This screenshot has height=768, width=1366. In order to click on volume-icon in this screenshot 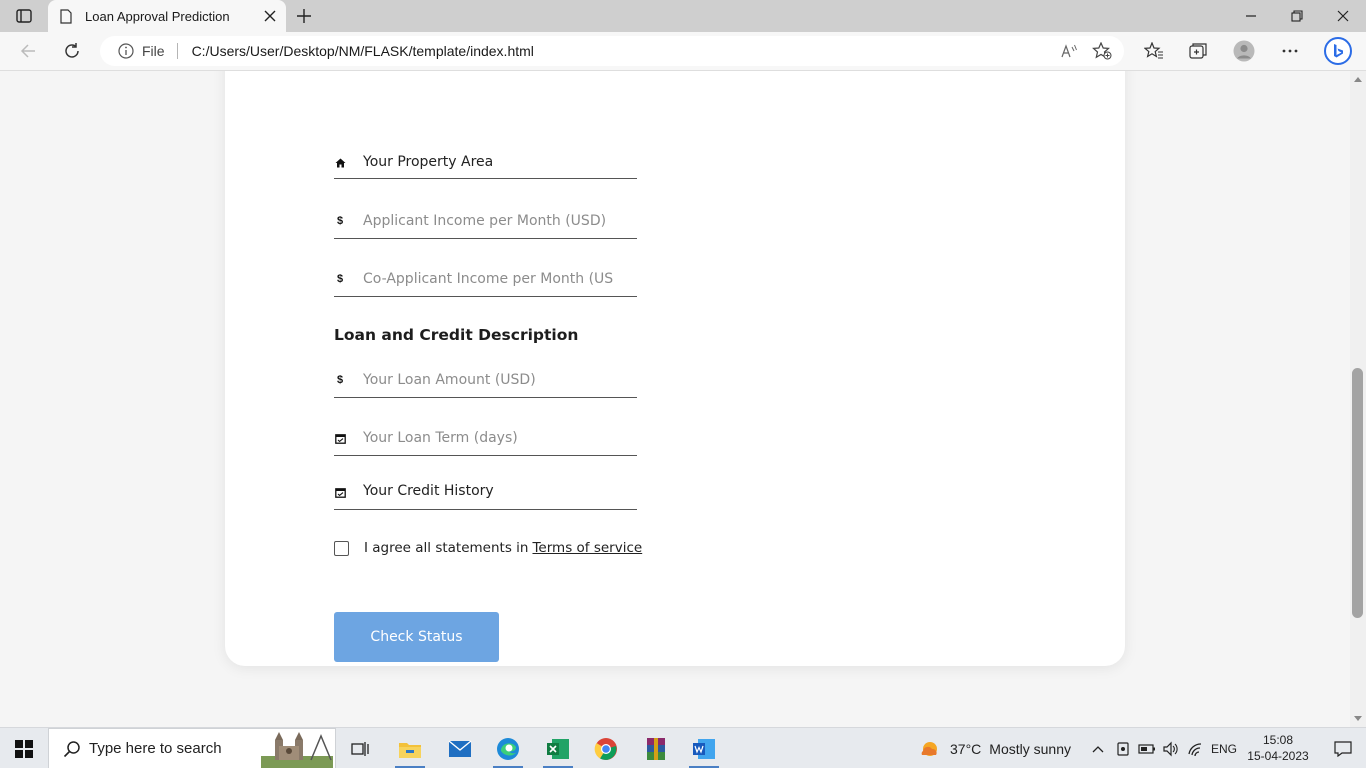, I will do `click(1171, 748)`.